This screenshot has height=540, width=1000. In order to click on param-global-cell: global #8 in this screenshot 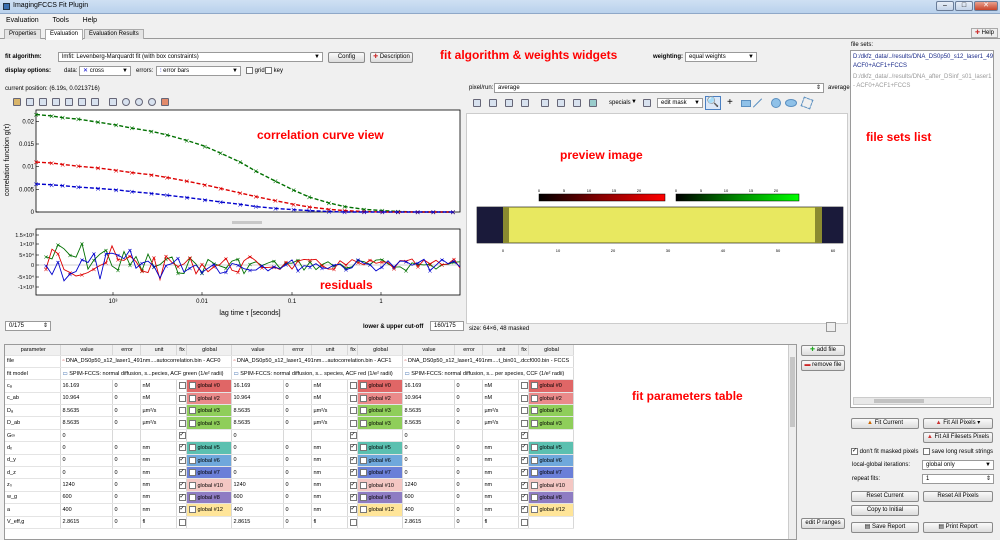, I will do `click(551, 498)`.